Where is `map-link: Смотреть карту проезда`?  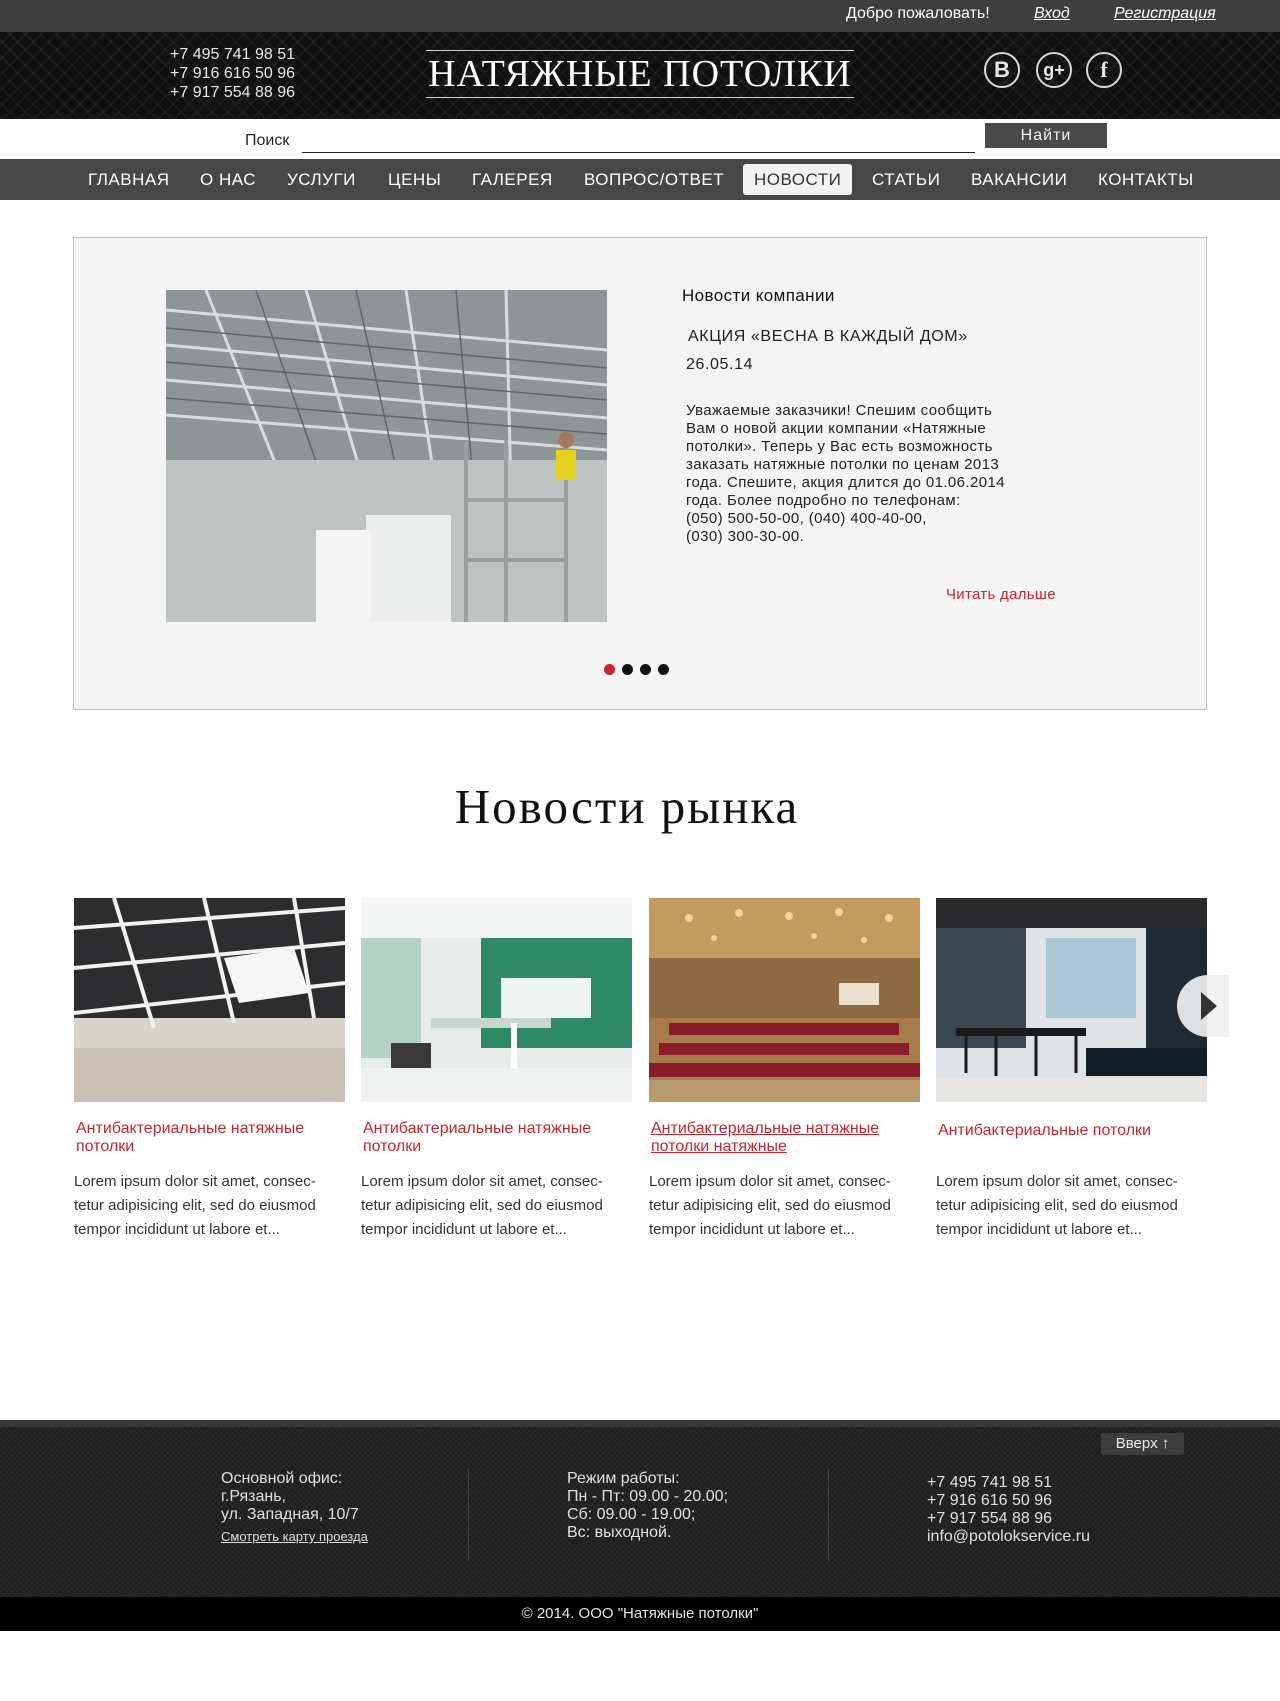
map-link: Смотреть карту проезда is located at coordinates (294, 1537).